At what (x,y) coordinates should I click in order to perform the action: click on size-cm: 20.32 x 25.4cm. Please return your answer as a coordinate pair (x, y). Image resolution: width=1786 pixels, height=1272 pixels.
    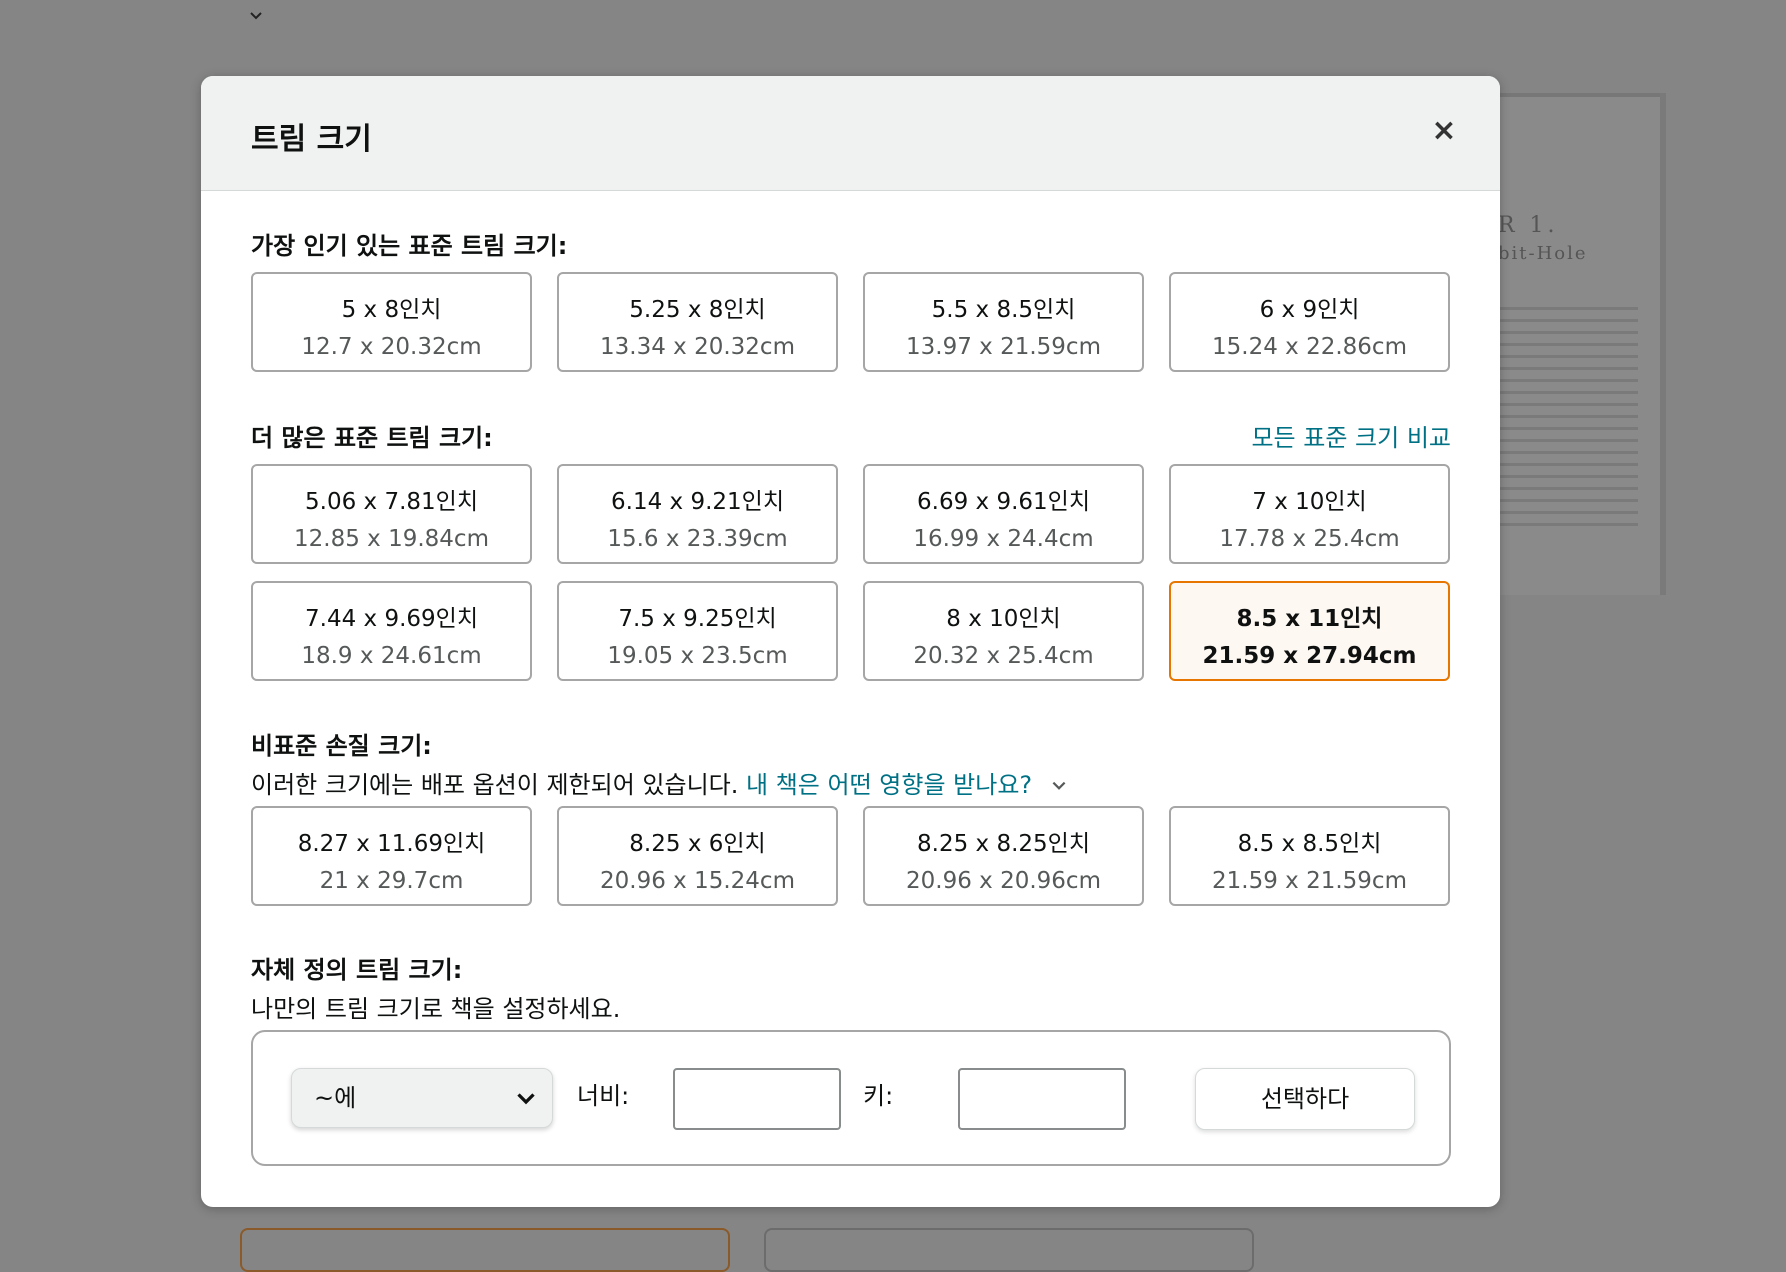
    Looking at the image, I should click on (1003, 656).